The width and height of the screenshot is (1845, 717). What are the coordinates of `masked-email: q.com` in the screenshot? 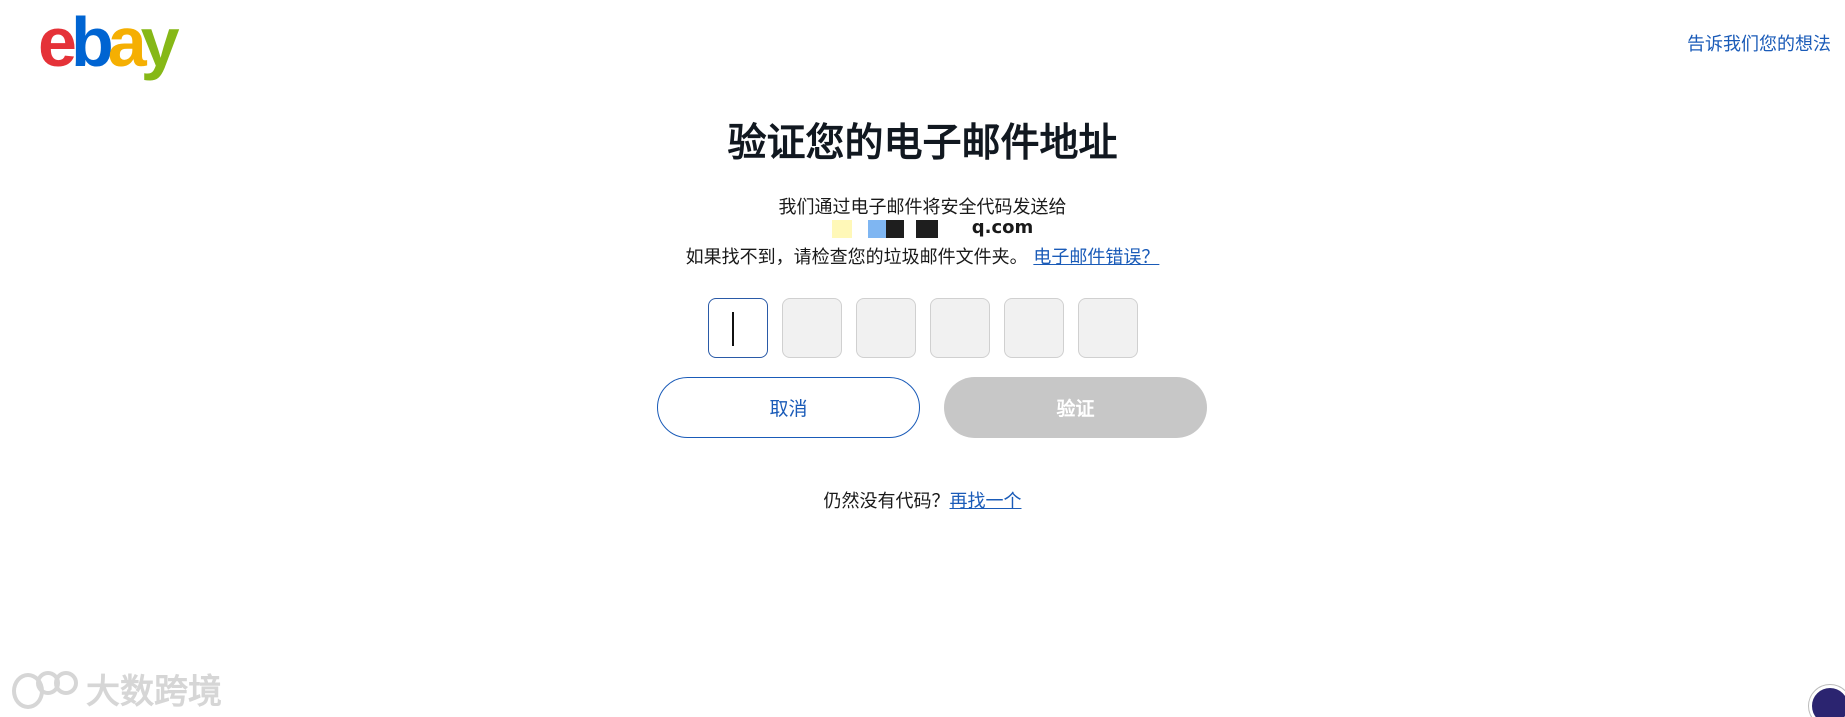 It's located at (922, 227).